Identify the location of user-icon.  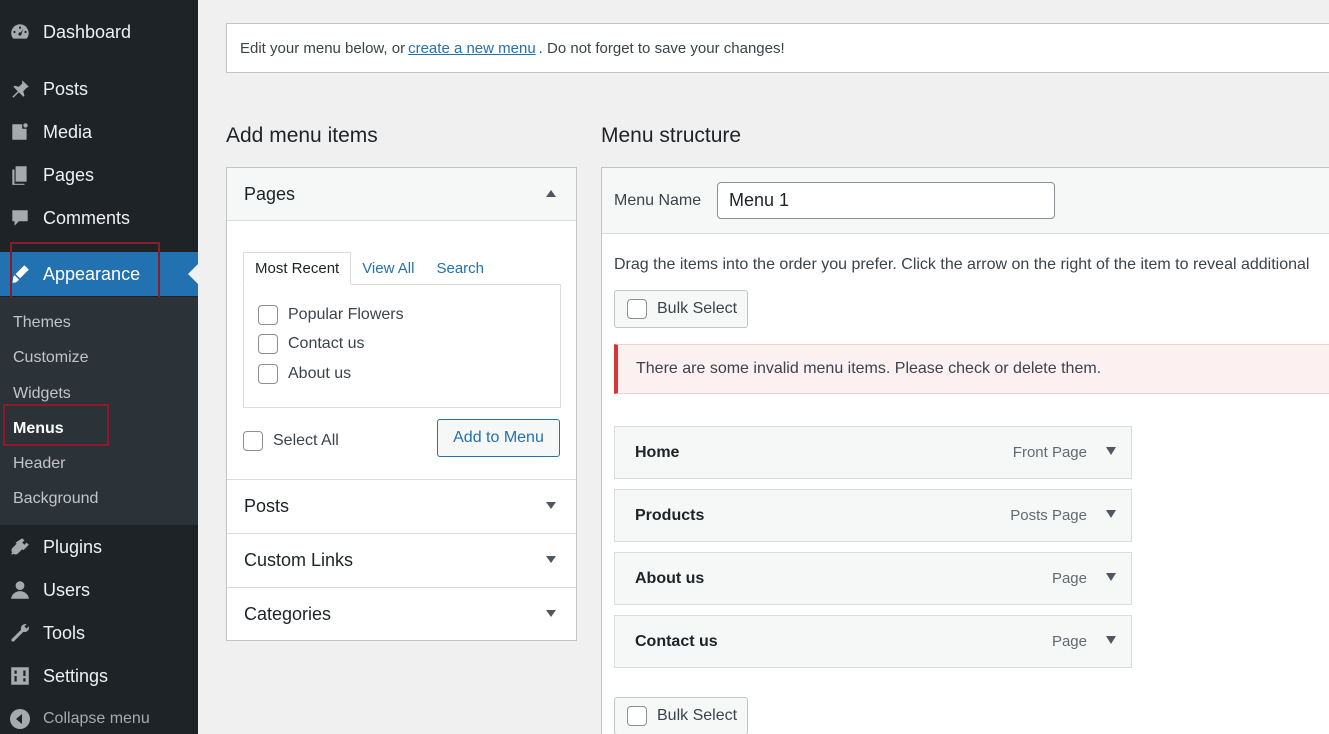
(20, 590).